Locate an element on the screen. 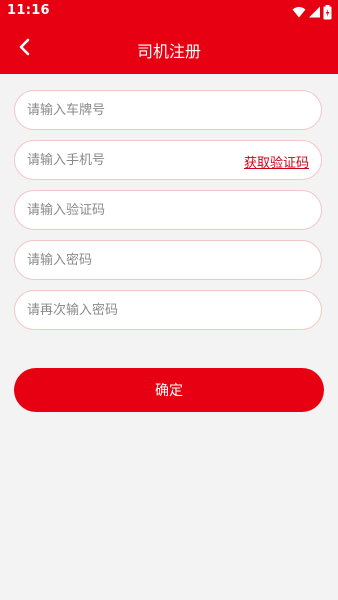 The width and height of the screenshot is (338, 600). verification-code-input is located at coordinates (168, 210).